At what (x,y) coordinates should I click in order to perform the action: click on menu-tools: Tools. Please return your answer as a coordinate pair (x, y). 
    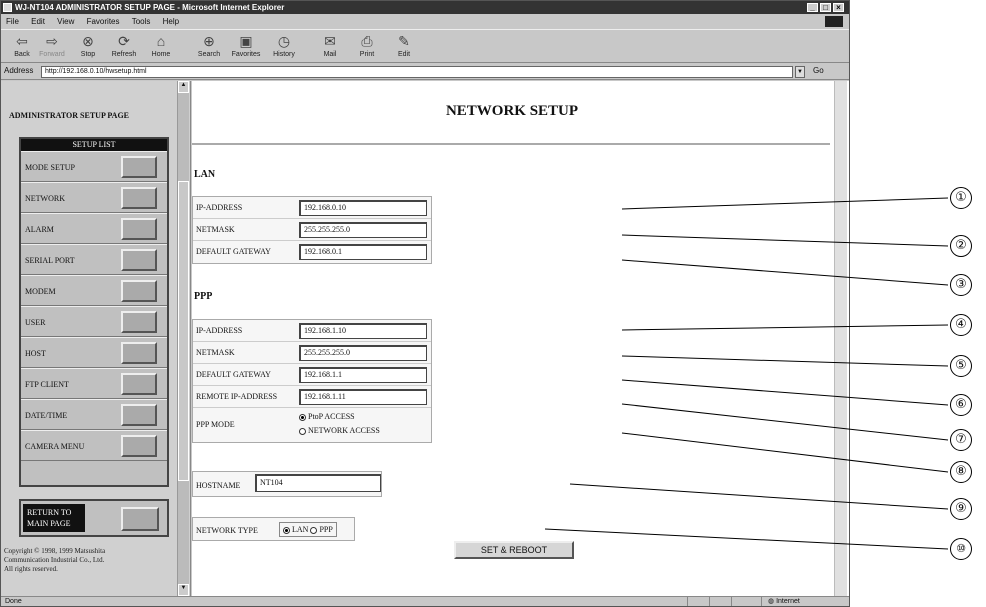
    Looking at the image, I should click on (141, 21).